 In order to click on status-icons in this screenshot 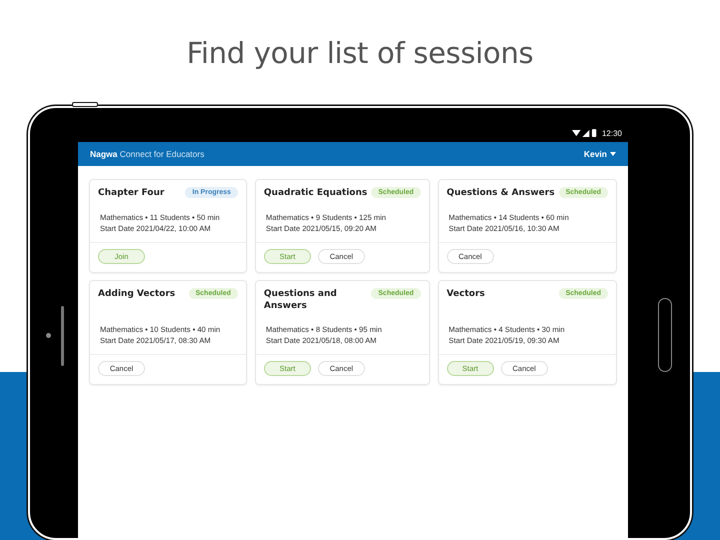, I will do `click(585, 133)`.